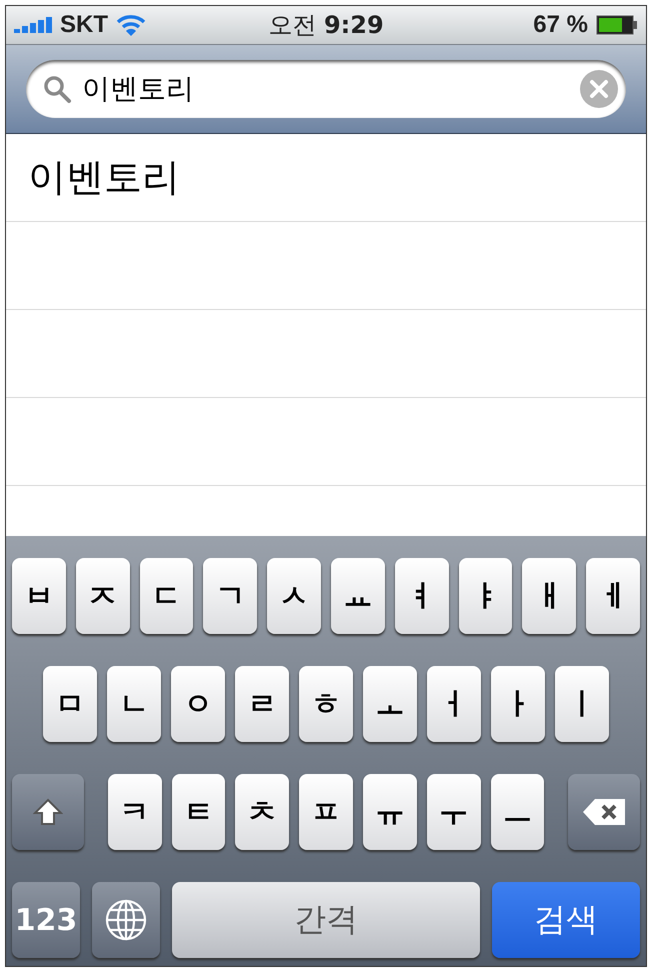 This screenshot has width=652, height=972. What do you see at coordinates (617, 25) in the screenshot?
I see `battery-icon` at bounding box center [617, 25].